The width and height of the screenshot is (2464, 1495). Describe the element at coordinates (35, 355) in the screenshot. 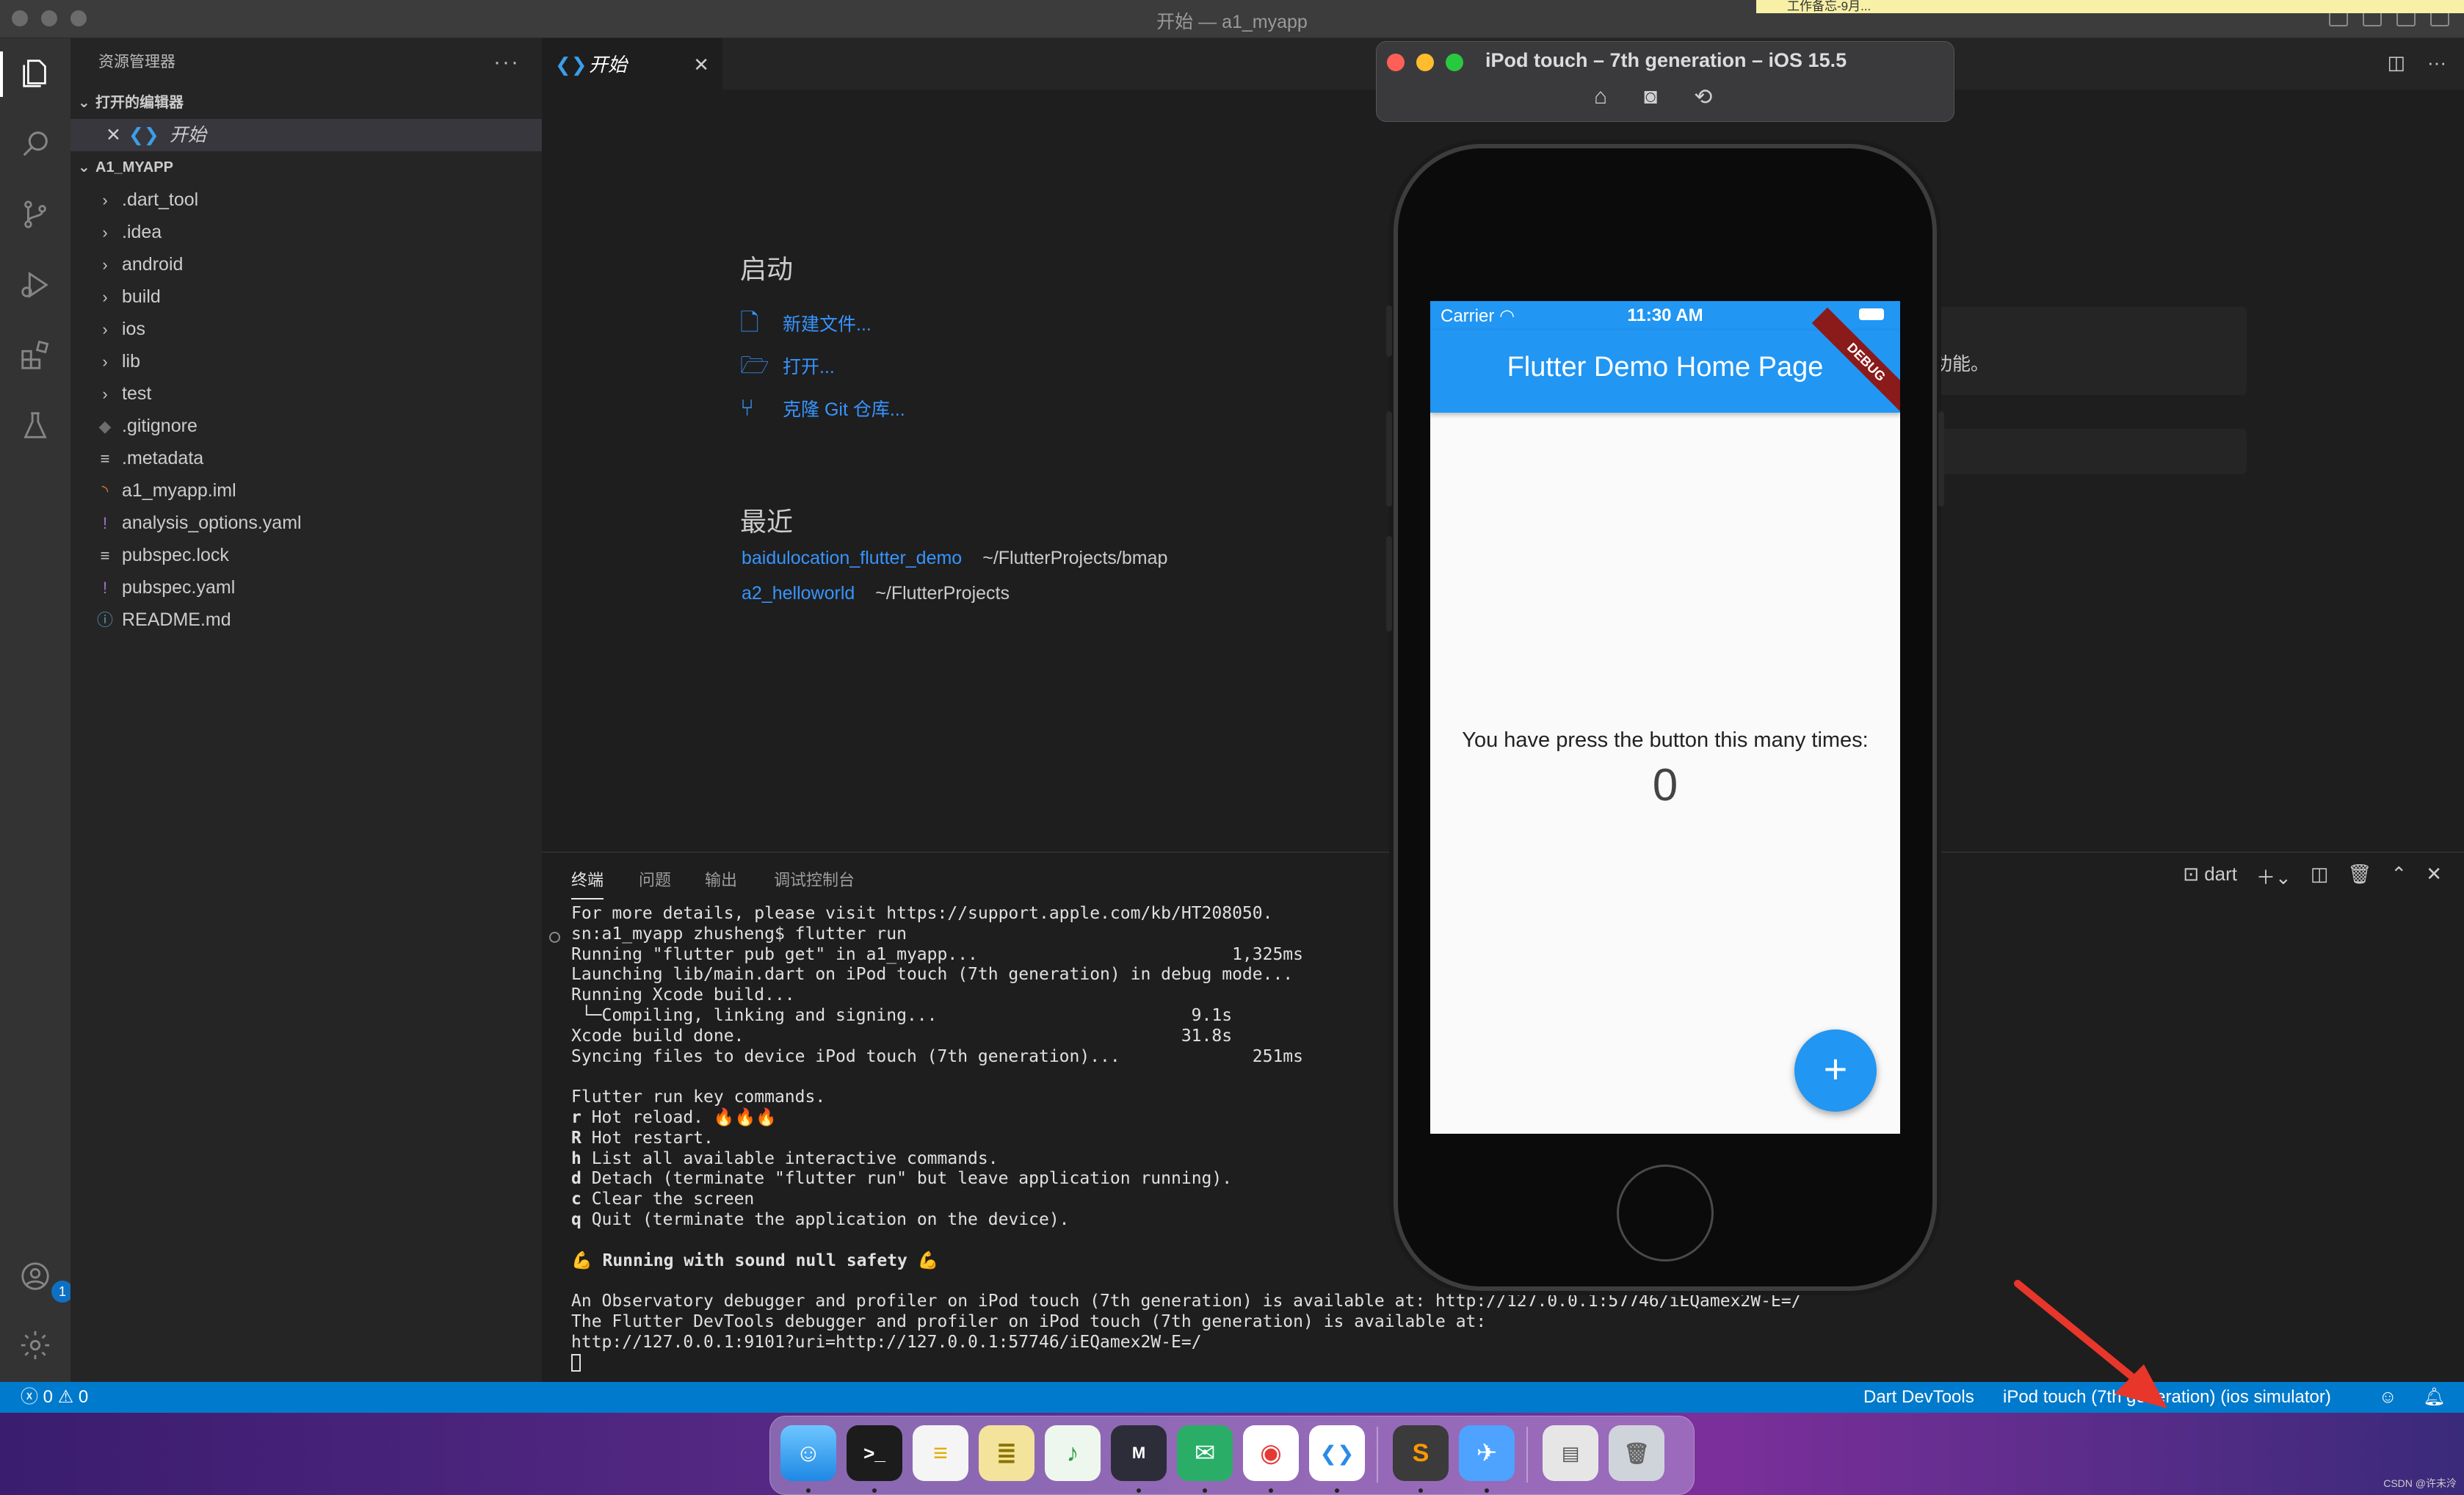

I see `extensions-icon` at that location.